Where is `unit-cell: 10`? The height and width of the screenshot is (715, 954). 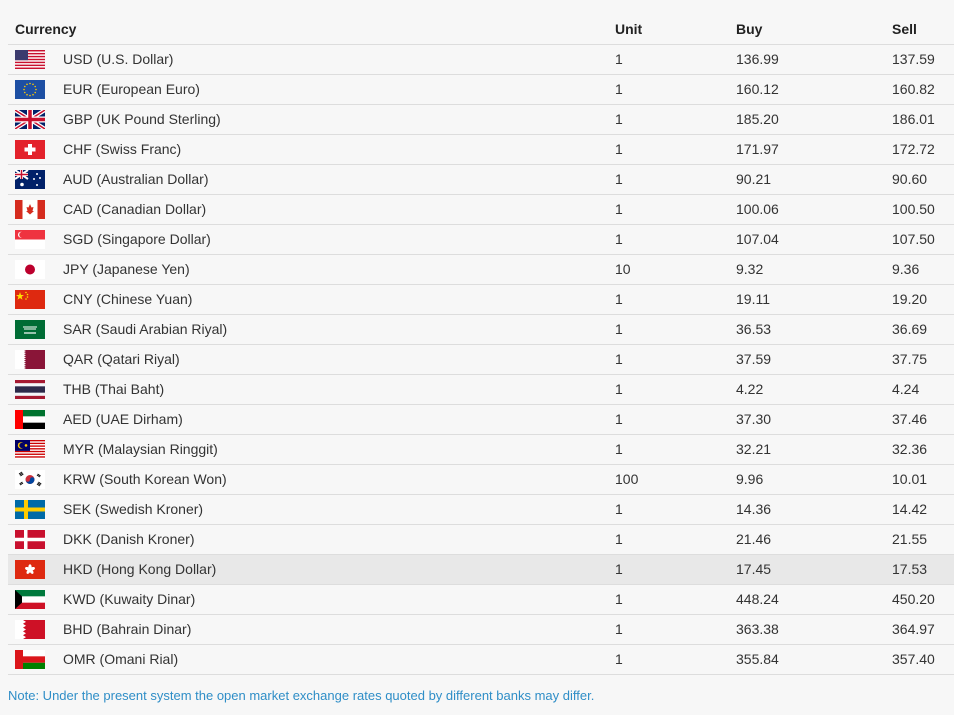 unit-cell: 10 is located at coordinates (623, 269).